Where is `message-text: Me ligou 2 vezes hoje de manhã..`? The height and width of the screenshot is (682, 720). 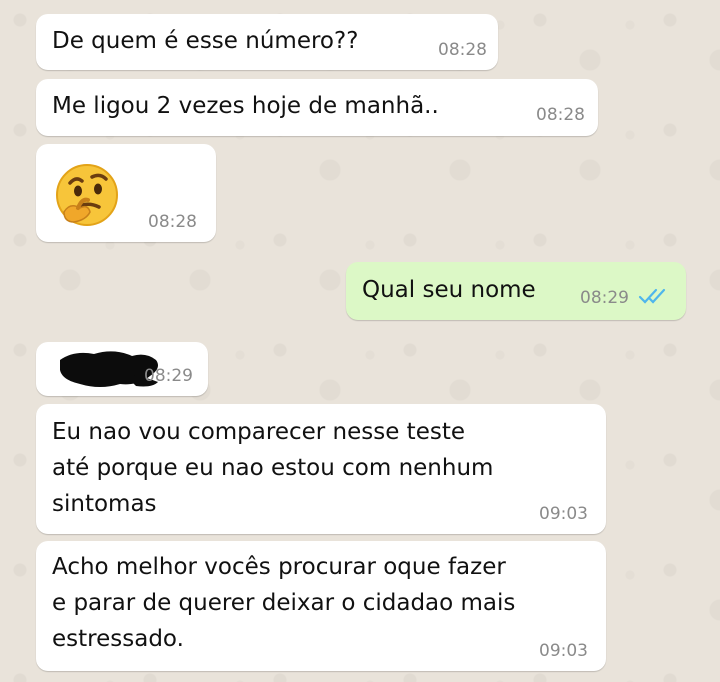 message-text: Me ligou 2 vezes hoje de manhã.. is located at coordinates (245, 106).